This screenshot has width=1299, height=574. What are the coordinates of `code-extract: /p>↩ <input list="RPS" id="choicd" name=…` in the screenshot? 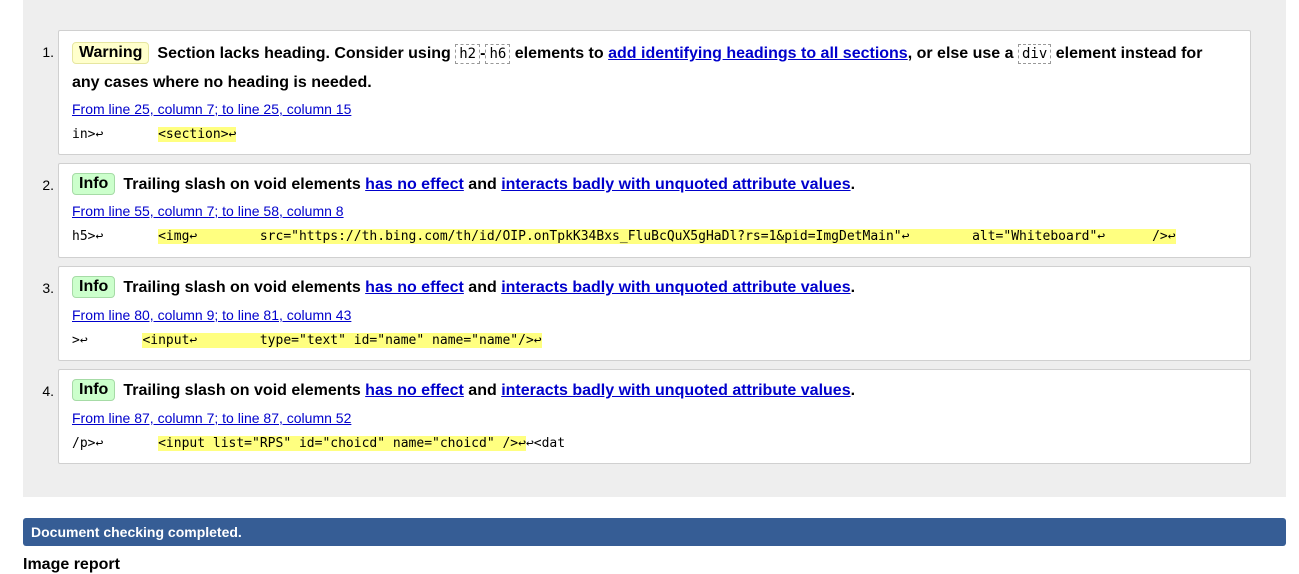 It's located at (319, 443).